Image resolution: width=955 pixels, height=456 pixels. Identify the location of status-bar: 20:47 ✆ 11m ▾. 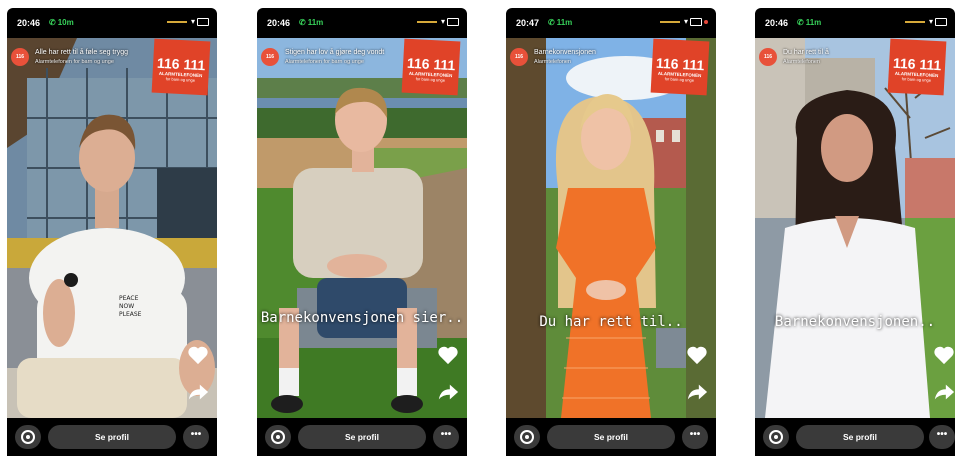
(611, 23).